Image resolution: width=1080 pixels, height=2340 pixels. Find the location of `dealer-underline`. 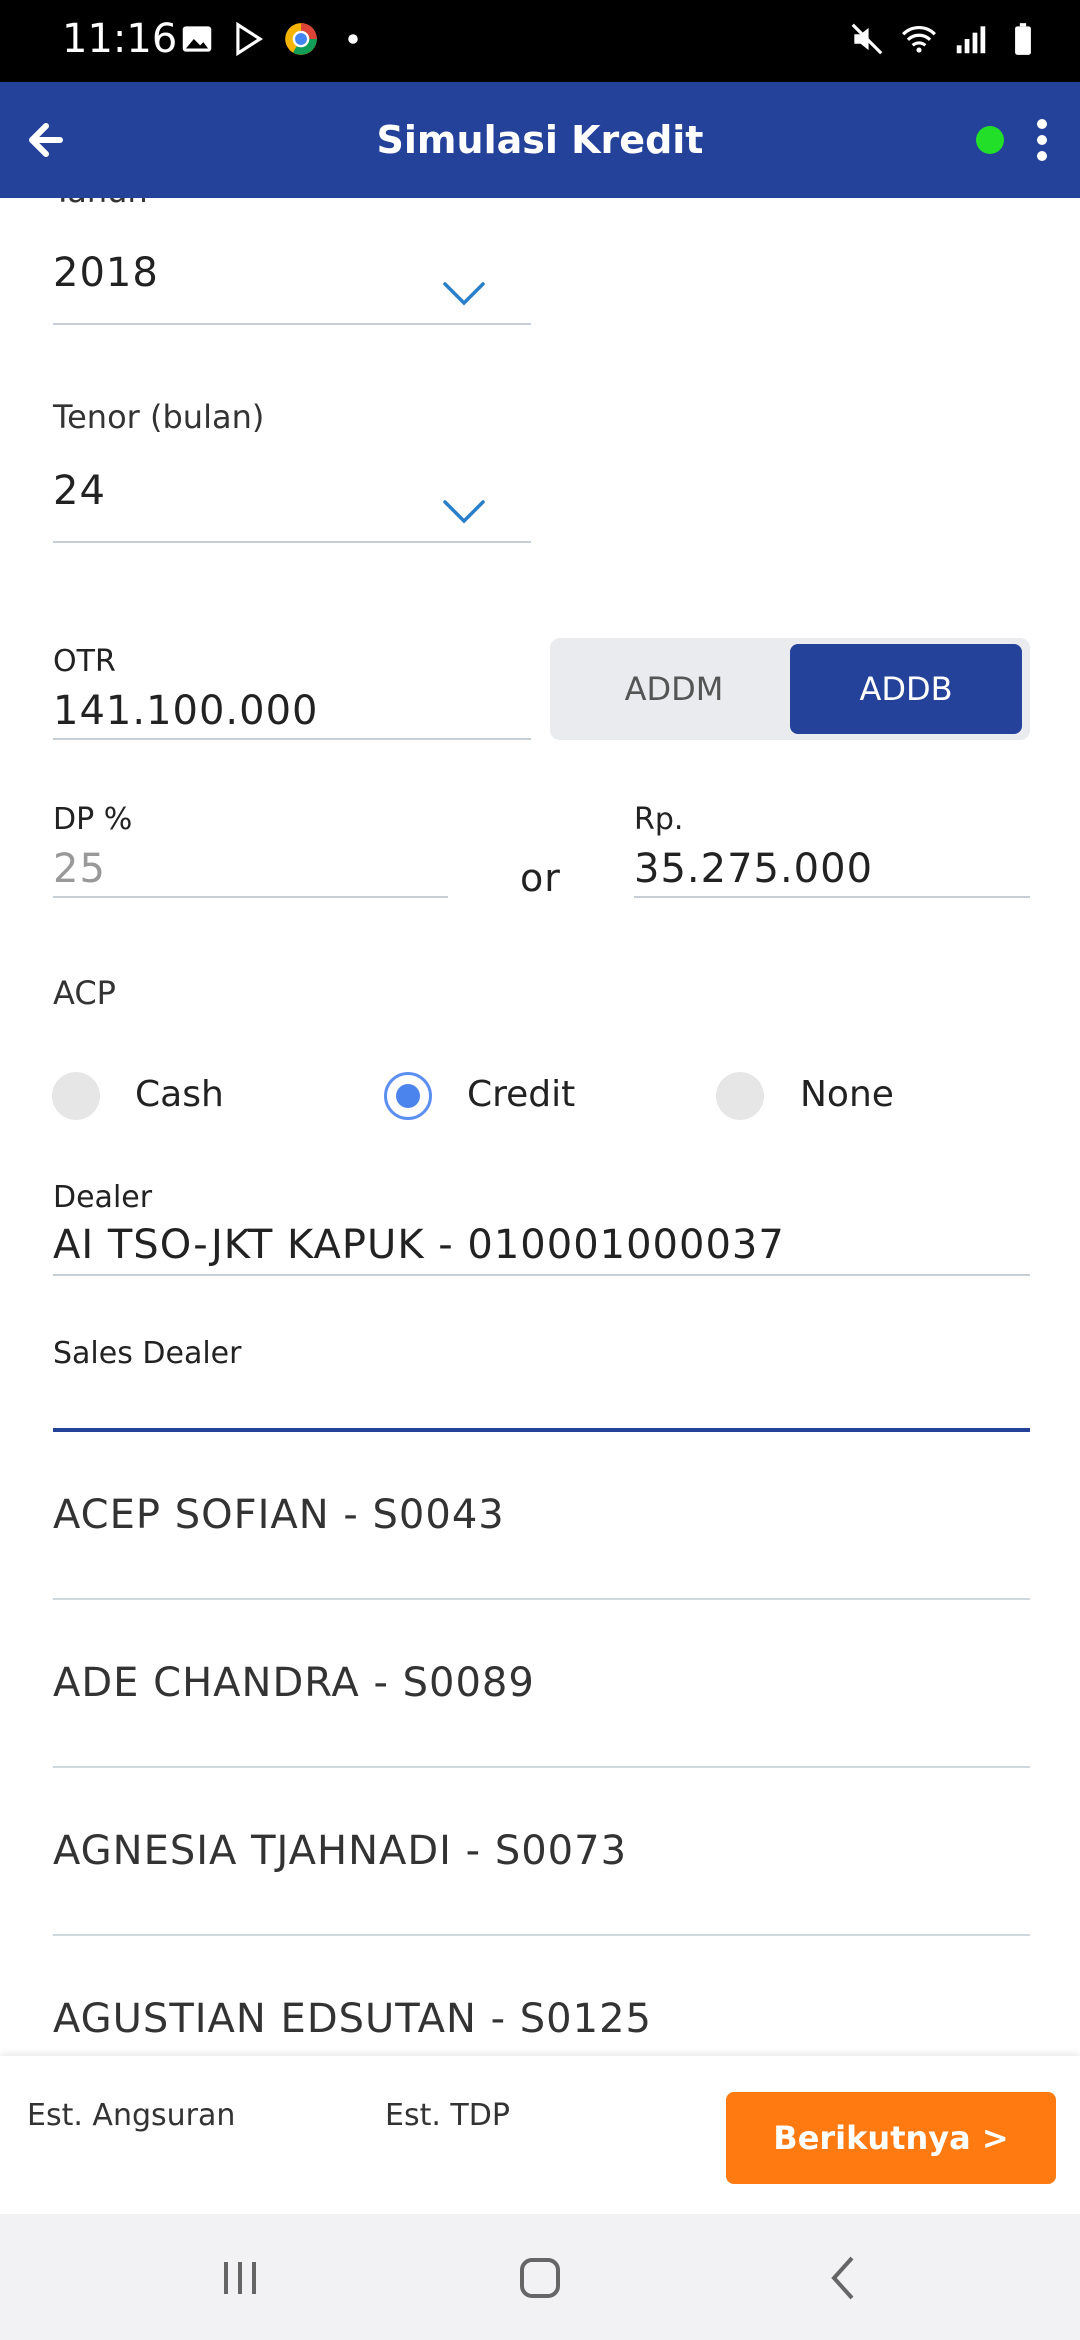

dealer-underline is located at coordinates (541, 1275).